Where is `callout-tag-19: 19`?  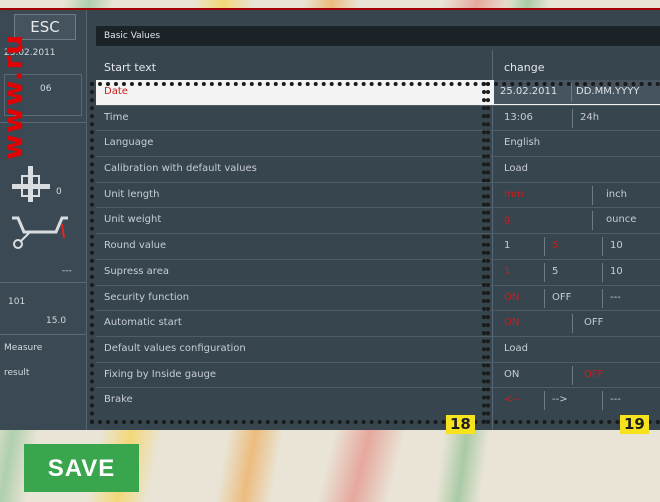 callout-tag-19: 19 is located at coordinates (634, 424).